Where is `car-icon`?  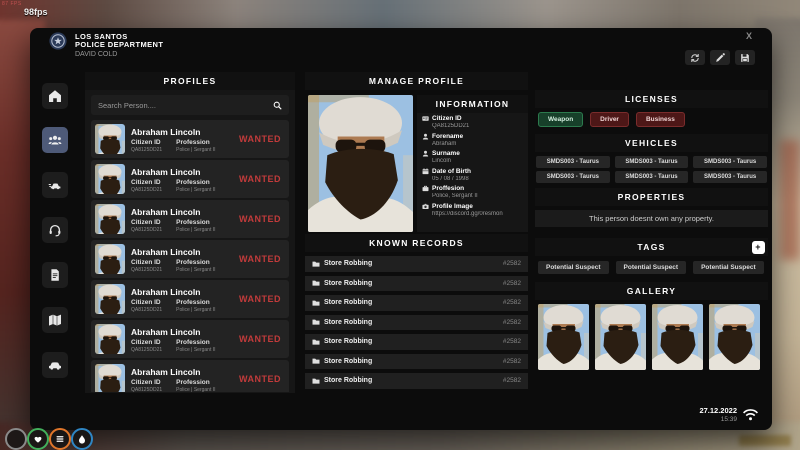
car-icon is located at coordinates (55, 366).